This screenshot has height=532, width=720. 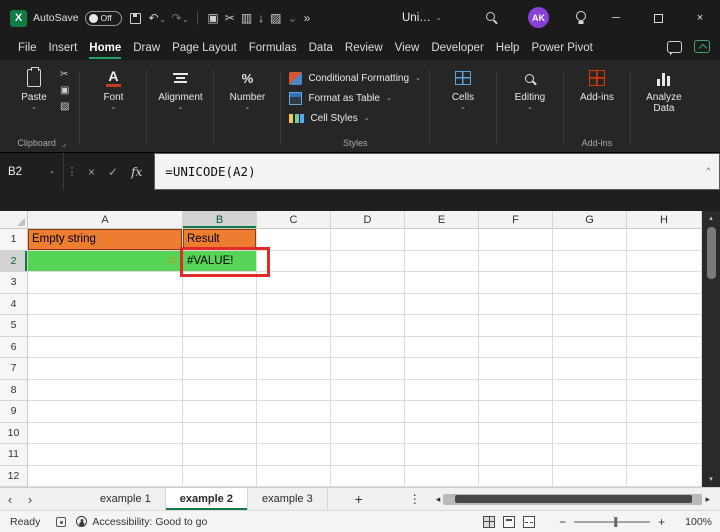 What do you see at coordinates (105, 455) in the screenshot?
I see `cell-A11` at bounding box center [105, 455].